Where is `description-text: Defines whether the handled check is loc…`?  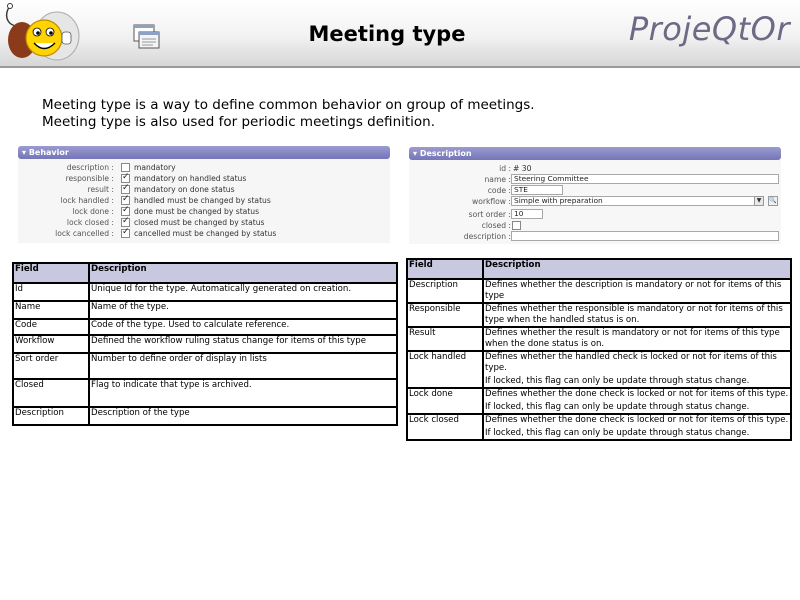 description-text: Defines whether the handled check is loc… is located at coordinates (631, 362).